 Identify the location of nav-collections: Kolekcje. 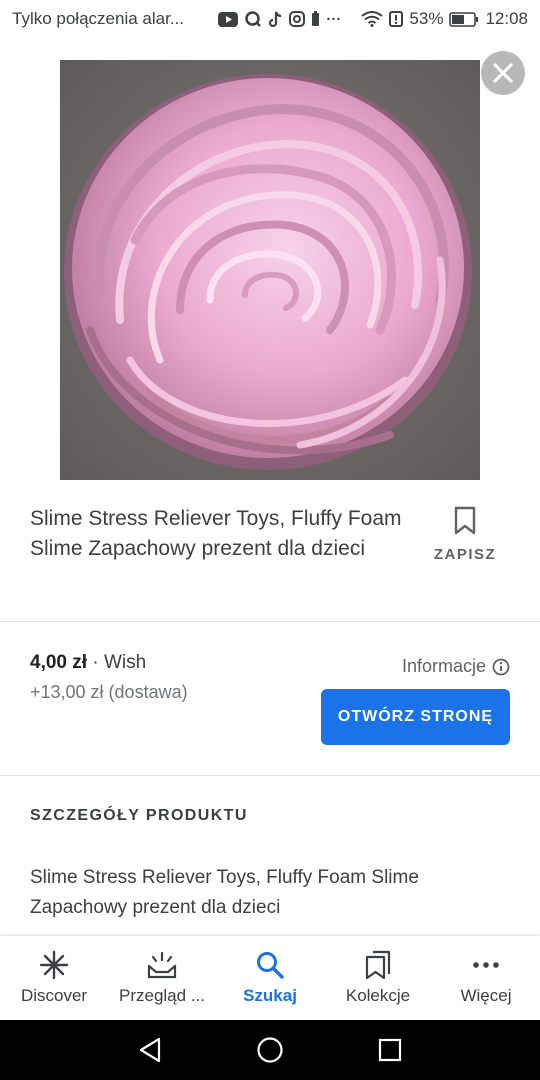
(378, 978).